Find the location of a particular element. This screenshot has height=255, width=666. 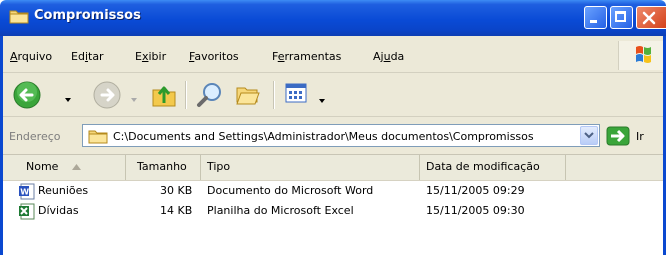

close-icon is located at coordinates (649, 18).